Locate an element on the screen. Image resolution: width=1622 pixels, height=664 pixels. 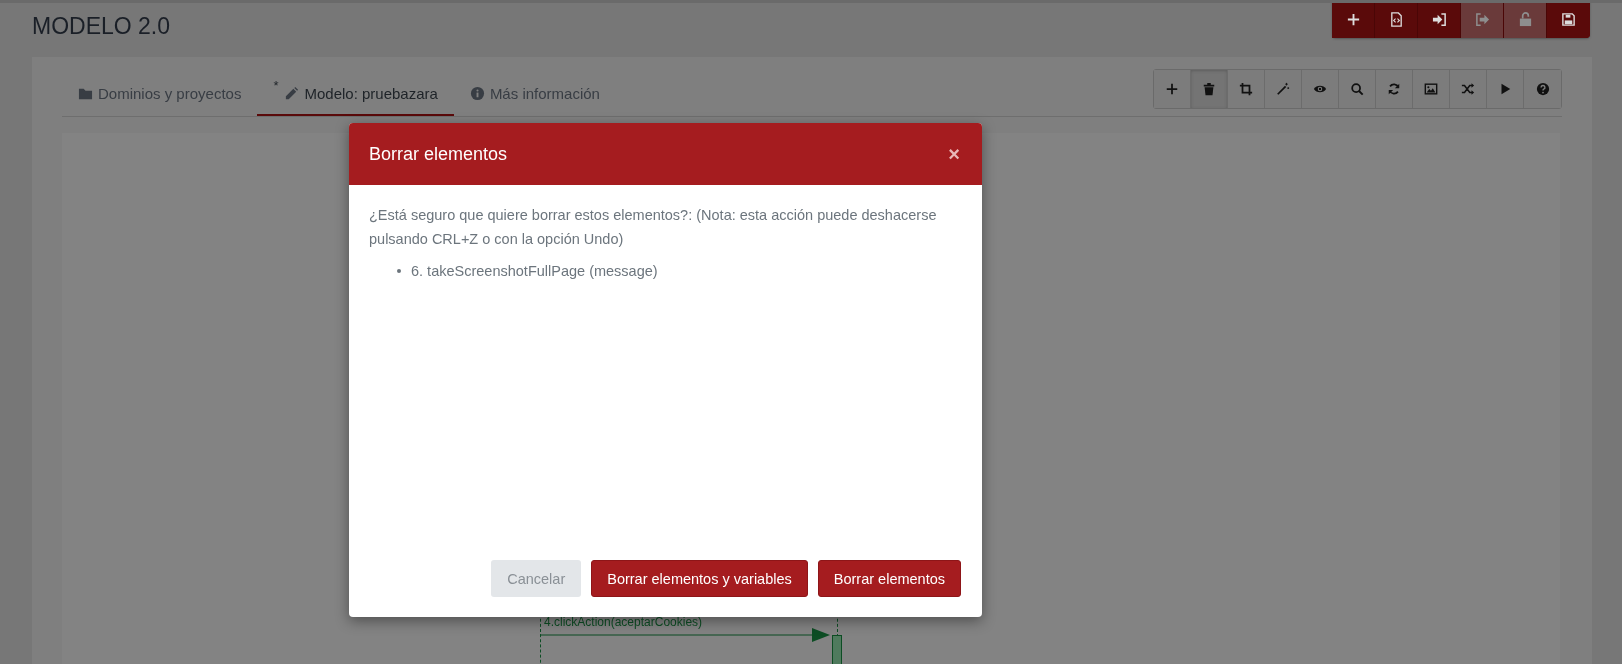
close-button: × is located at coordinates (954, 154).